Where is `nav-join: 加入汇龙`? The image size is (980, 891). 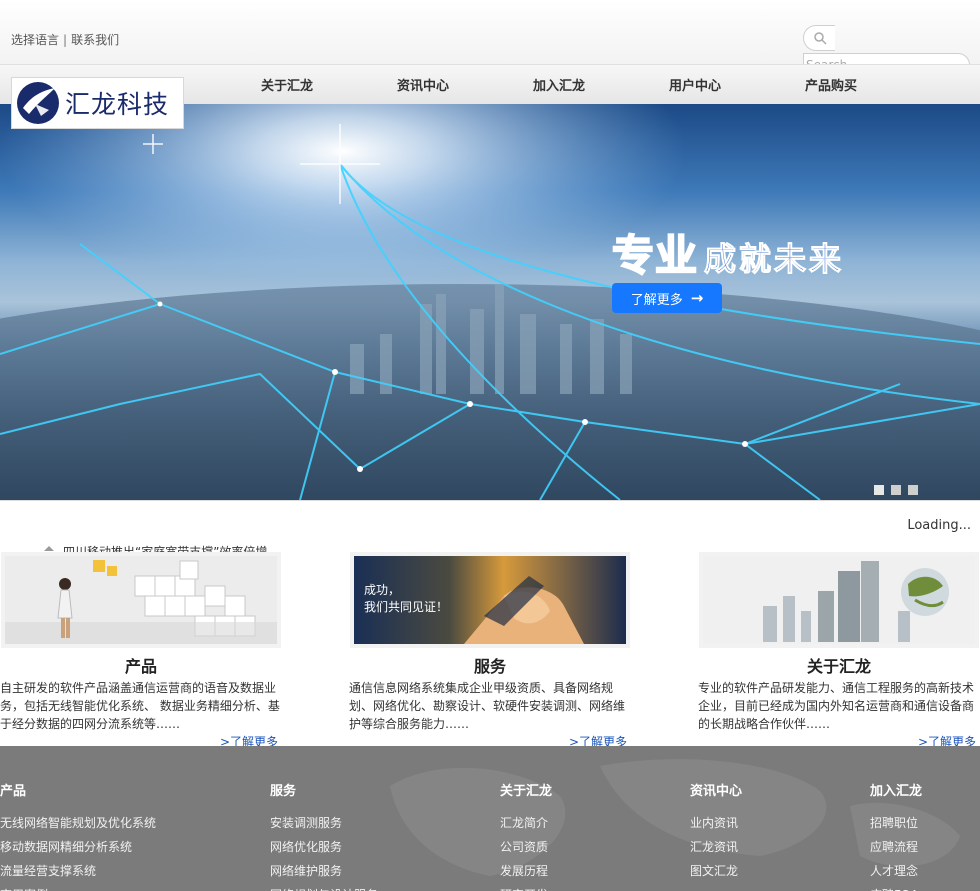 nav-join: 加入汇龙 is located at coordinates (559, 84).